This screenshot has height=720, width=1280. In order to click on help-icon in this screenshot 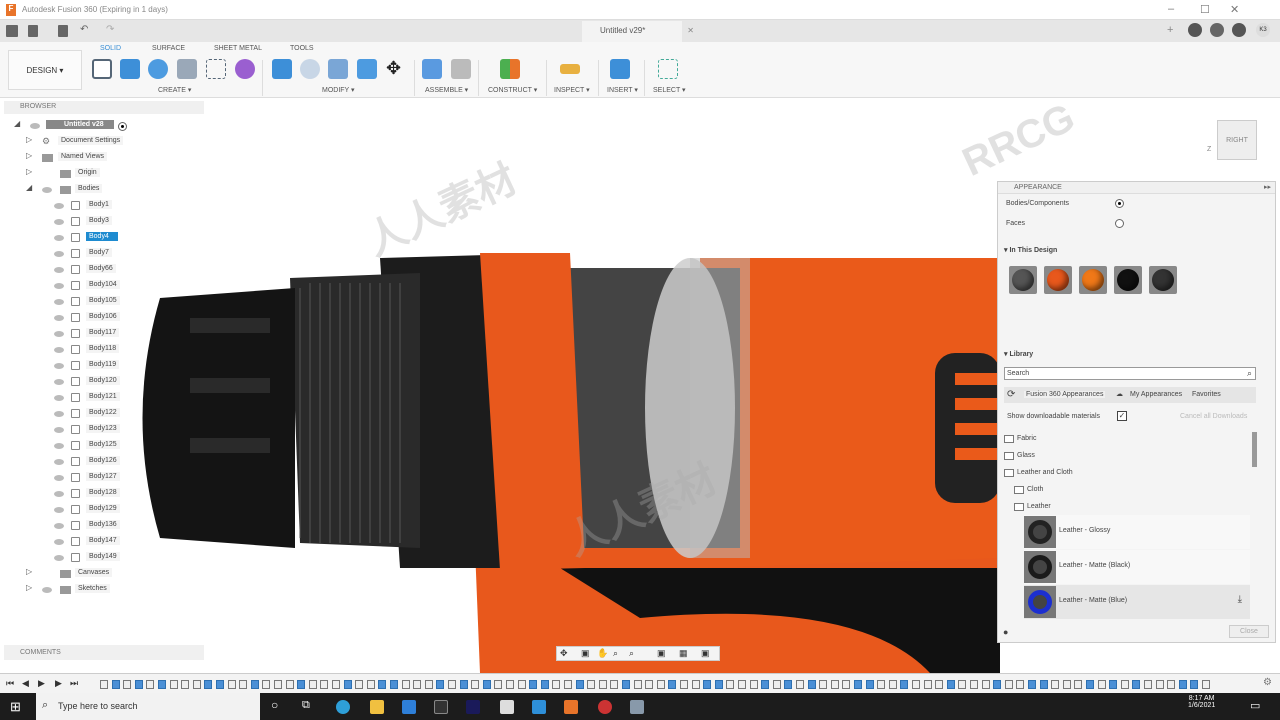, I will do `click(1239, 30)`.